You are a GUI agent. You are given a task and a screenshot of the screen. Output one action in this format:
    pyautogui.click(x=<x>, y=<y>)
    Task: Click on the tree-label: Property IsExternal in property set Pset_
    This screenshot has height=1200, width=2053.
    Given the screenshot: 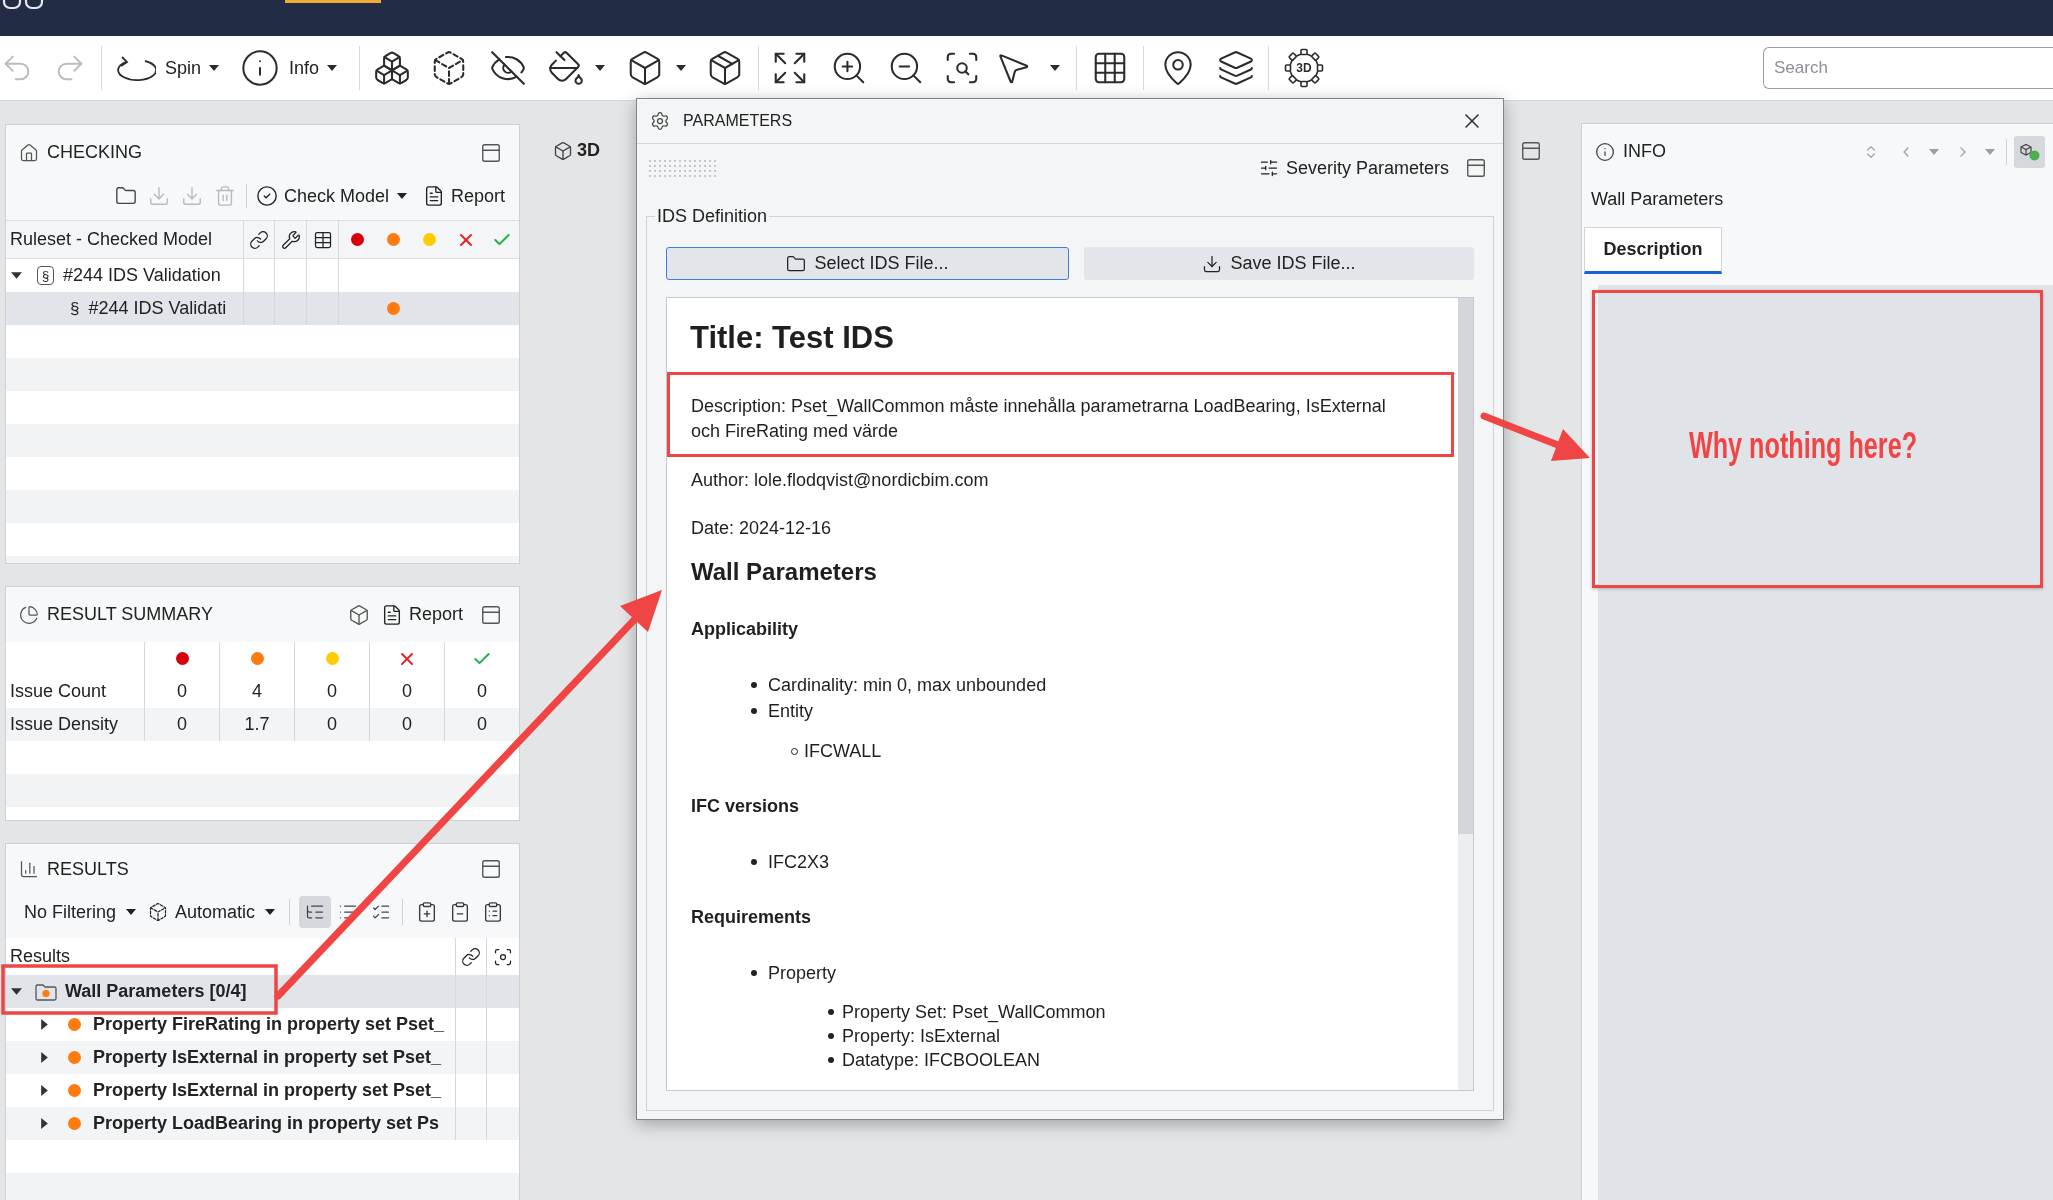 What is the action you would take?
    pyautogui.click(x=267, y=1057)
    